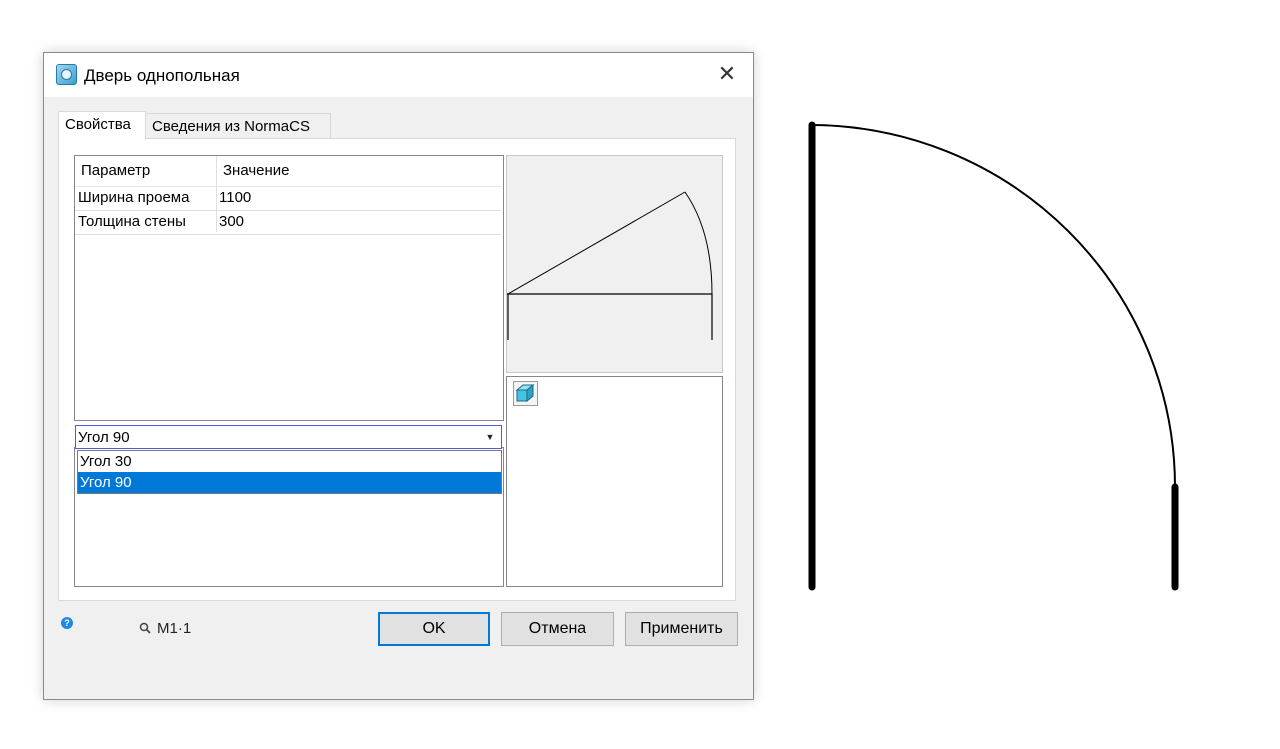  What do you see at coordinates (102, 125) in the screenshot?
I see `tab-properties: Свойства` at bounding box center [102, 125].